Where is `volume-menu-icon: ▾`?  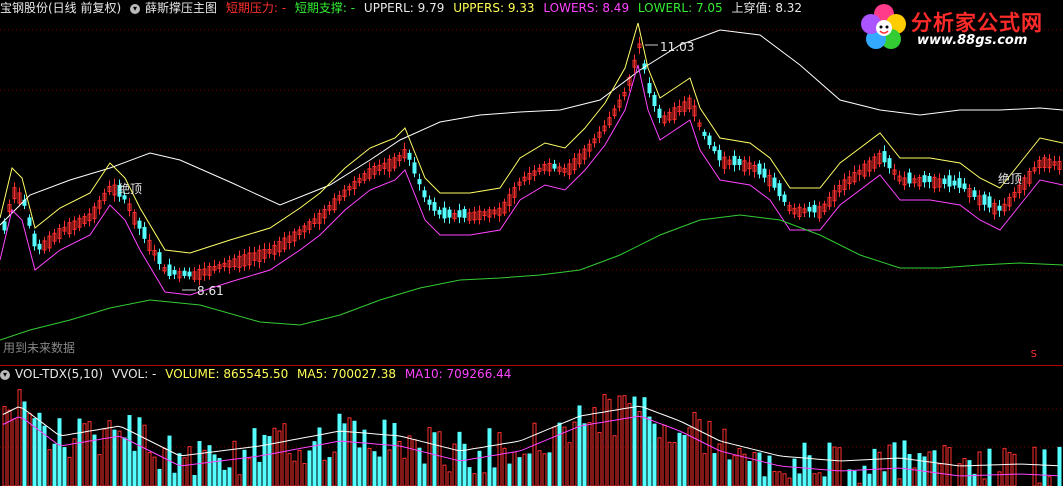 volume-menu-icon: ▾ is located at coordinates (5, 374).